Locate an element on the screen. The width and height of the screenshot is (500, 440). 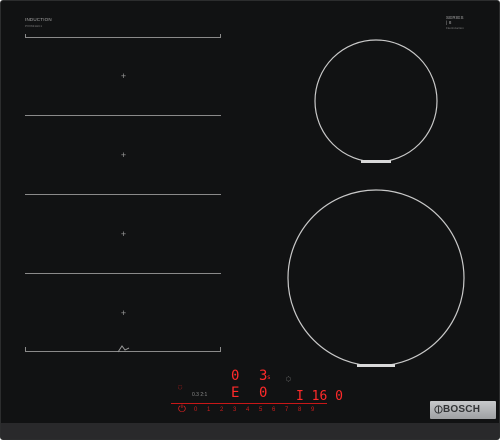
heat-indicator-icon: ◌ is located at coordinates (180, 387).